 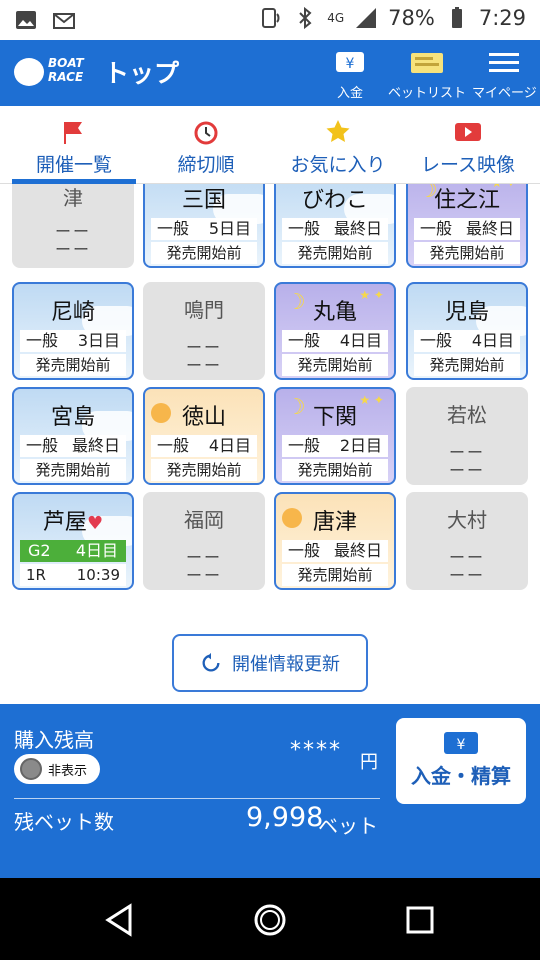 I want to click on venue-name: 若松, so click(x=467, y=415).